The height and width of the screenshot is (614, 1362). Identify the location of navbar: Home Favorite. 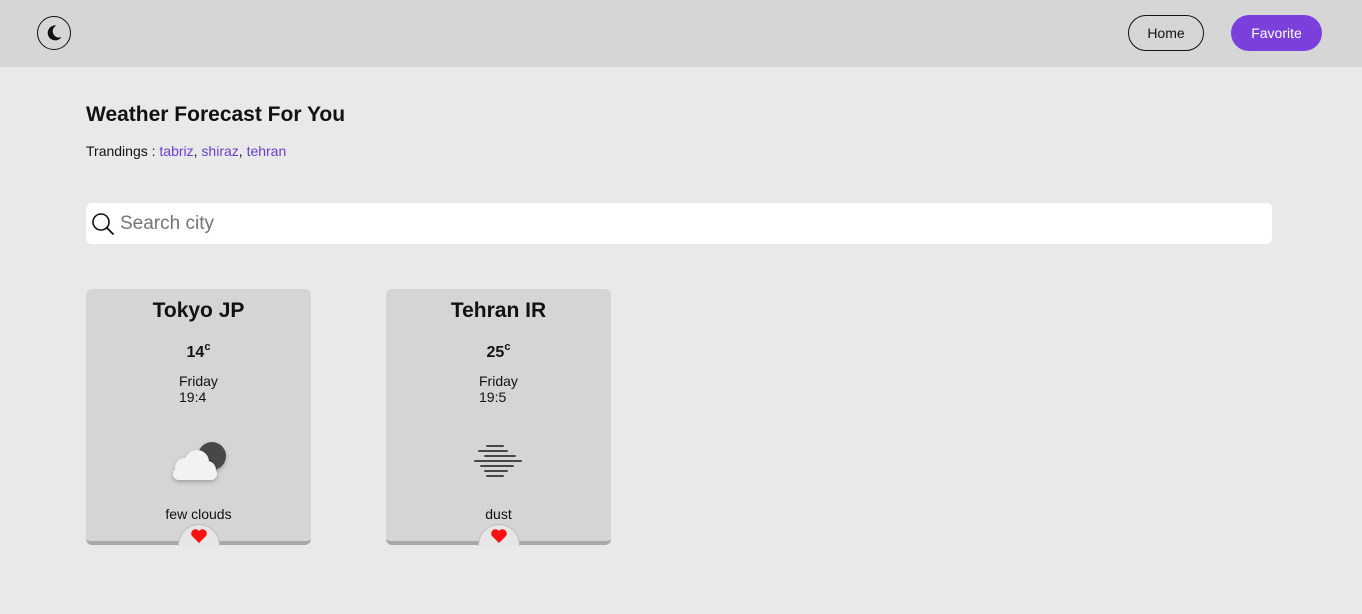
(681, 33).